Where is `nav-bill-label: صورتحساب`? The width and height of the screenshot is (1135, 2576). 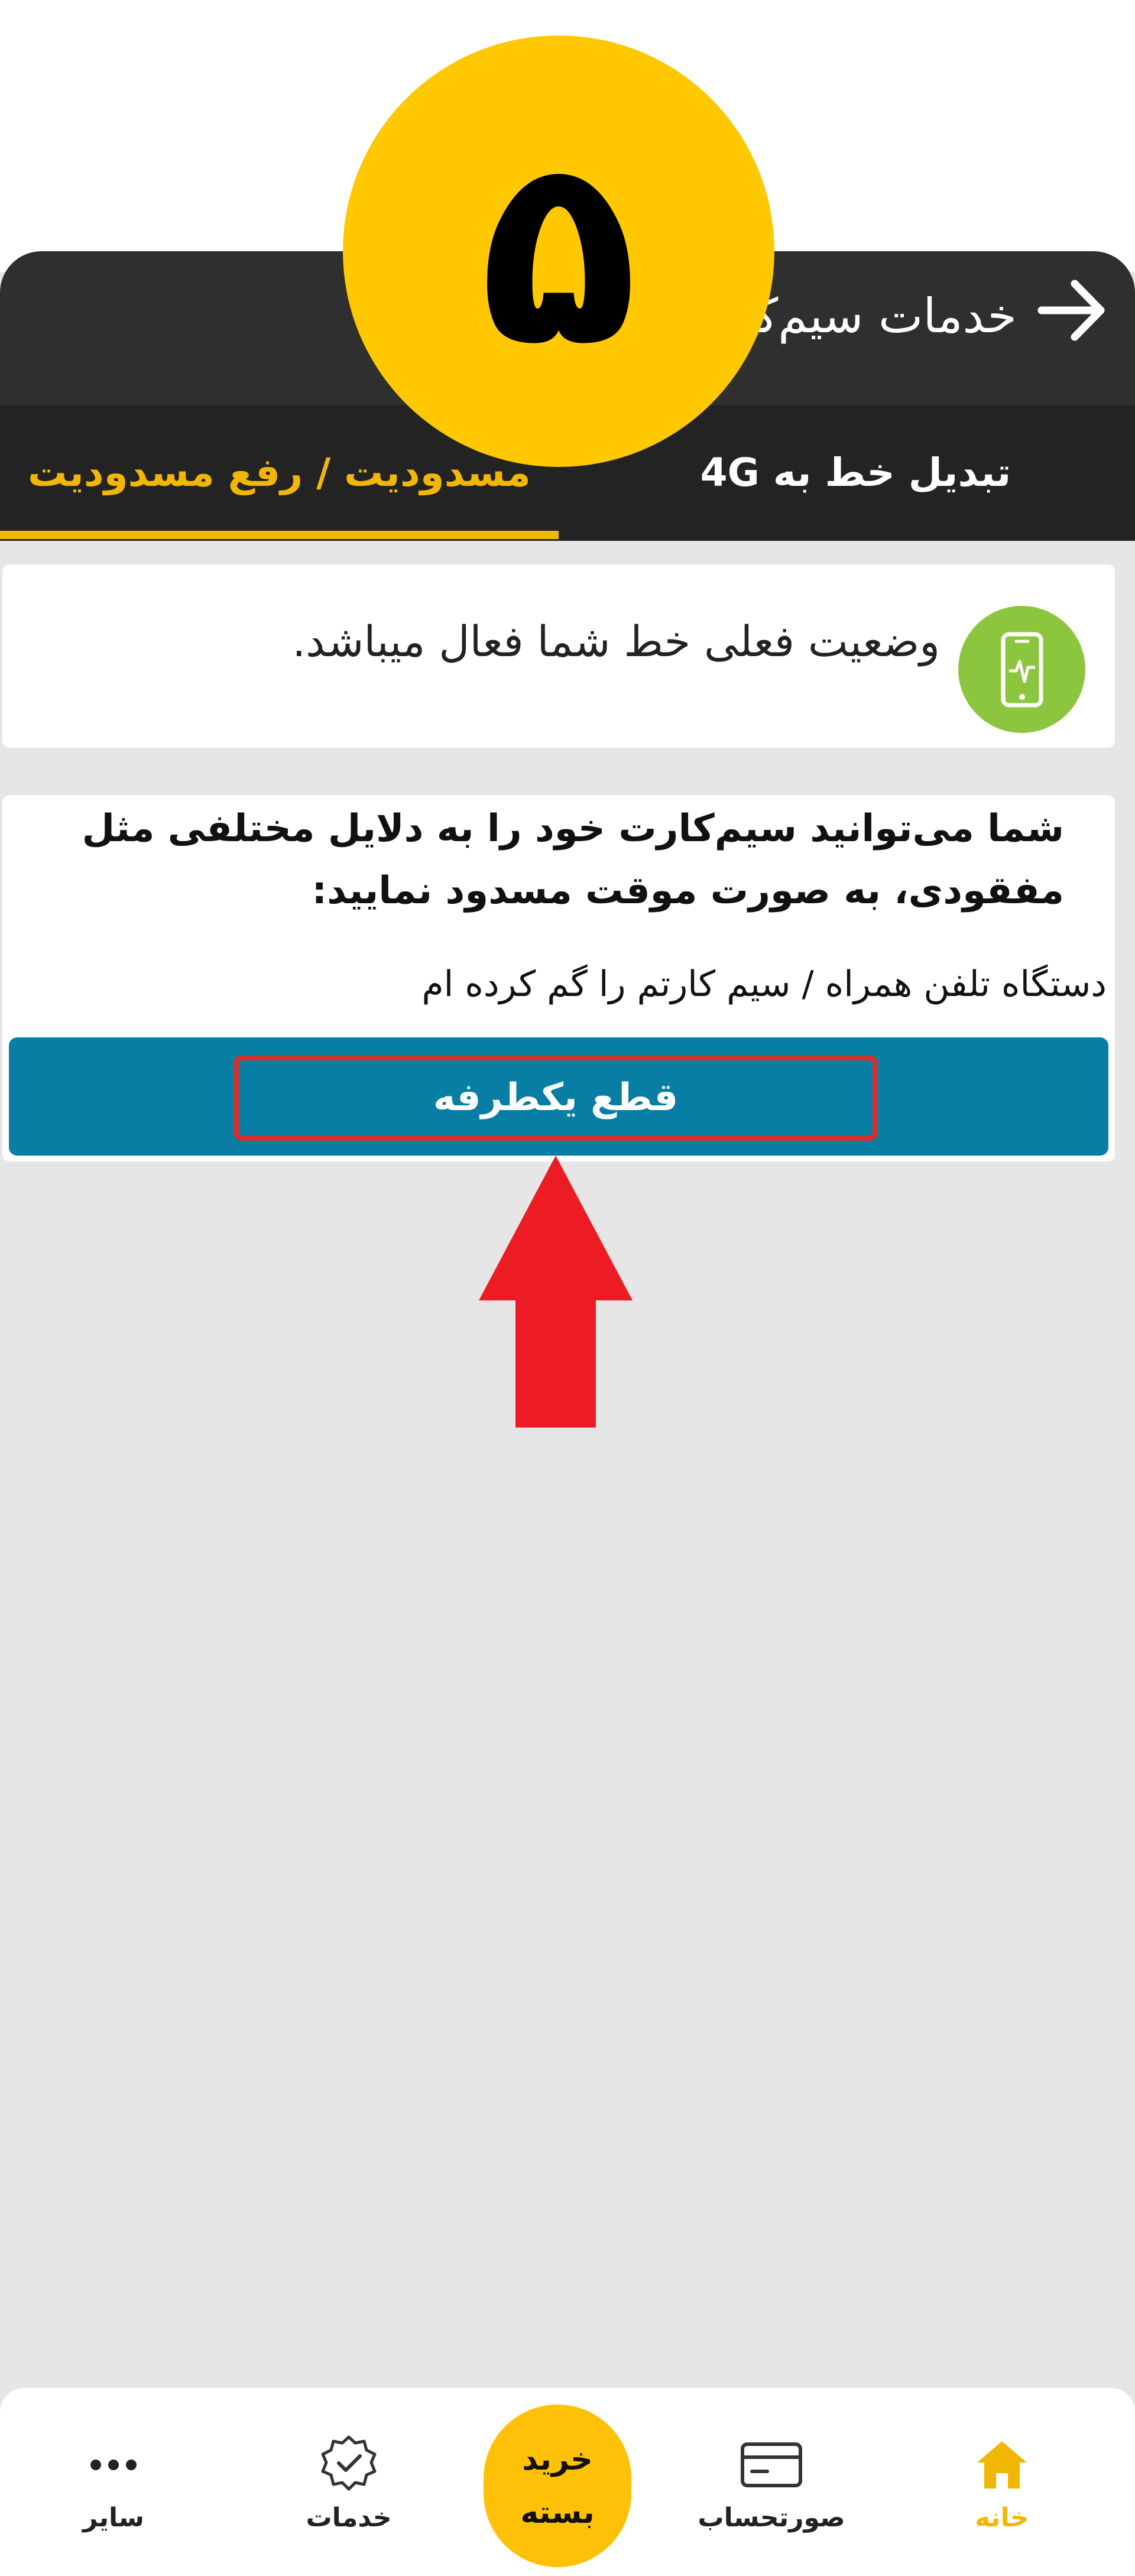
nav-bill-label: صورتحساب is located at coordinates (772, 2518).